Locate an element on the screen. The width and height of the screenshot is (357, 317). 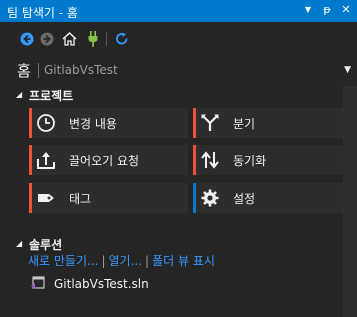
back-button is located at coordinates (27, 39).